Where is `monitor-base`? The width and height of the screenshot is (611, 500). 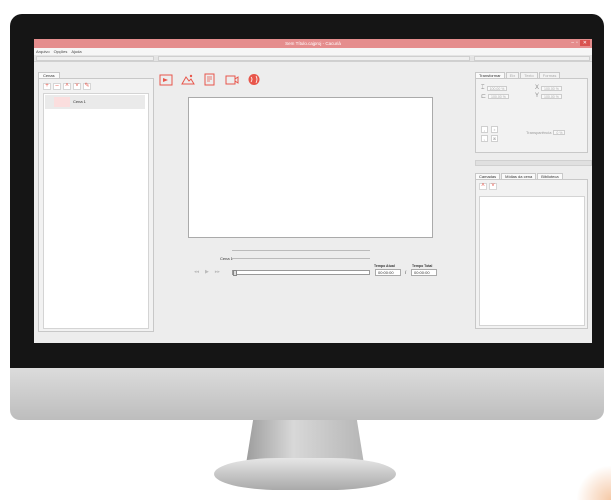 monitor-base is located at coordinates (305, 474).